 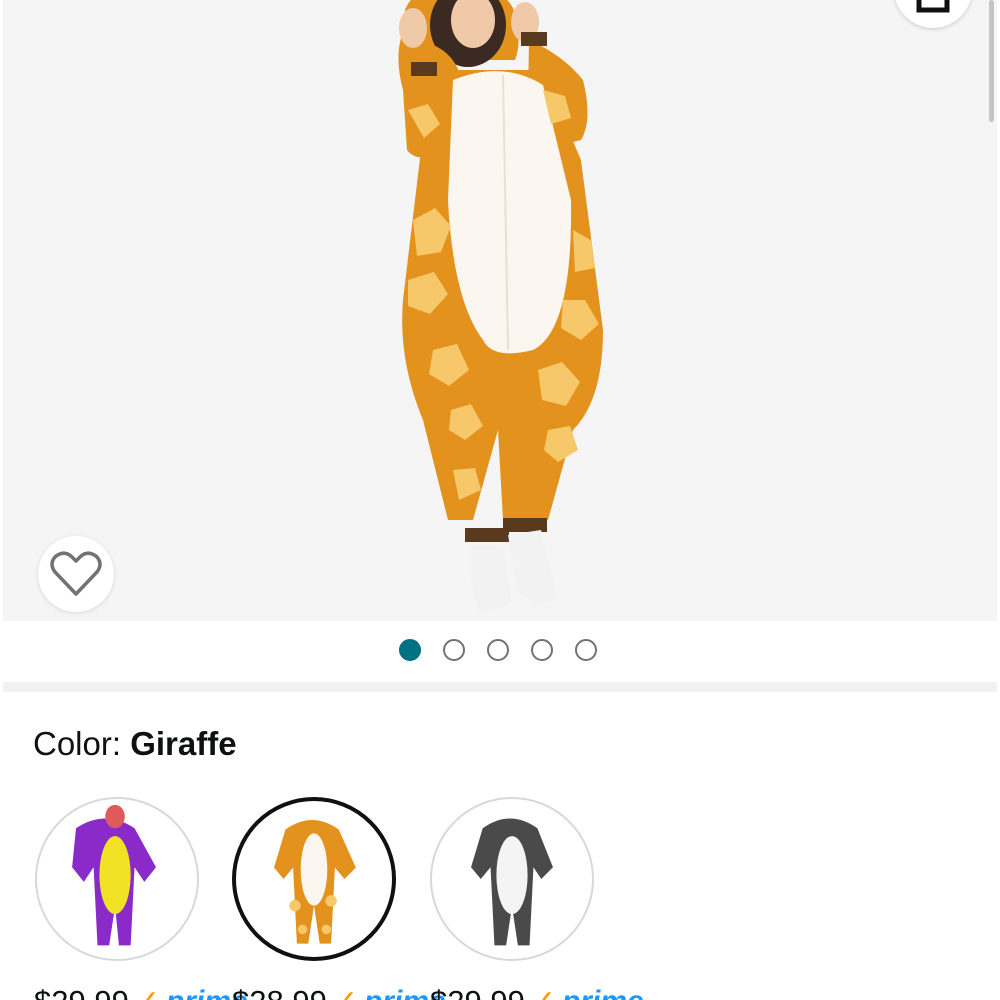 I want to click on swatch-price-row-2: $28.99 ✓prime, so click(x=339, y=992).